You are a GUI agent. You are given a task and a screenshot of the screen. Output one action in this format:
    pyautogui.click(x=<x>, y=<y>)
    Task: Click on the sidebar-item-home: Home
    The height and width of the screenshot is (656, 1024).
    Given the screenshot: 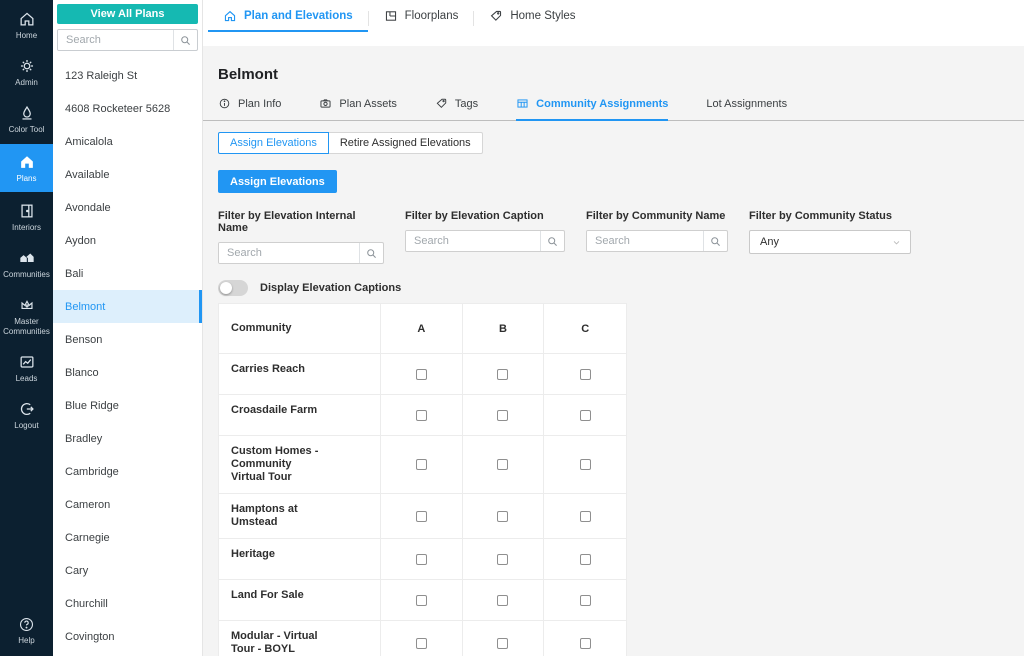 What is the action you would take?
    pyautogui.click(x=26, y=25)
    